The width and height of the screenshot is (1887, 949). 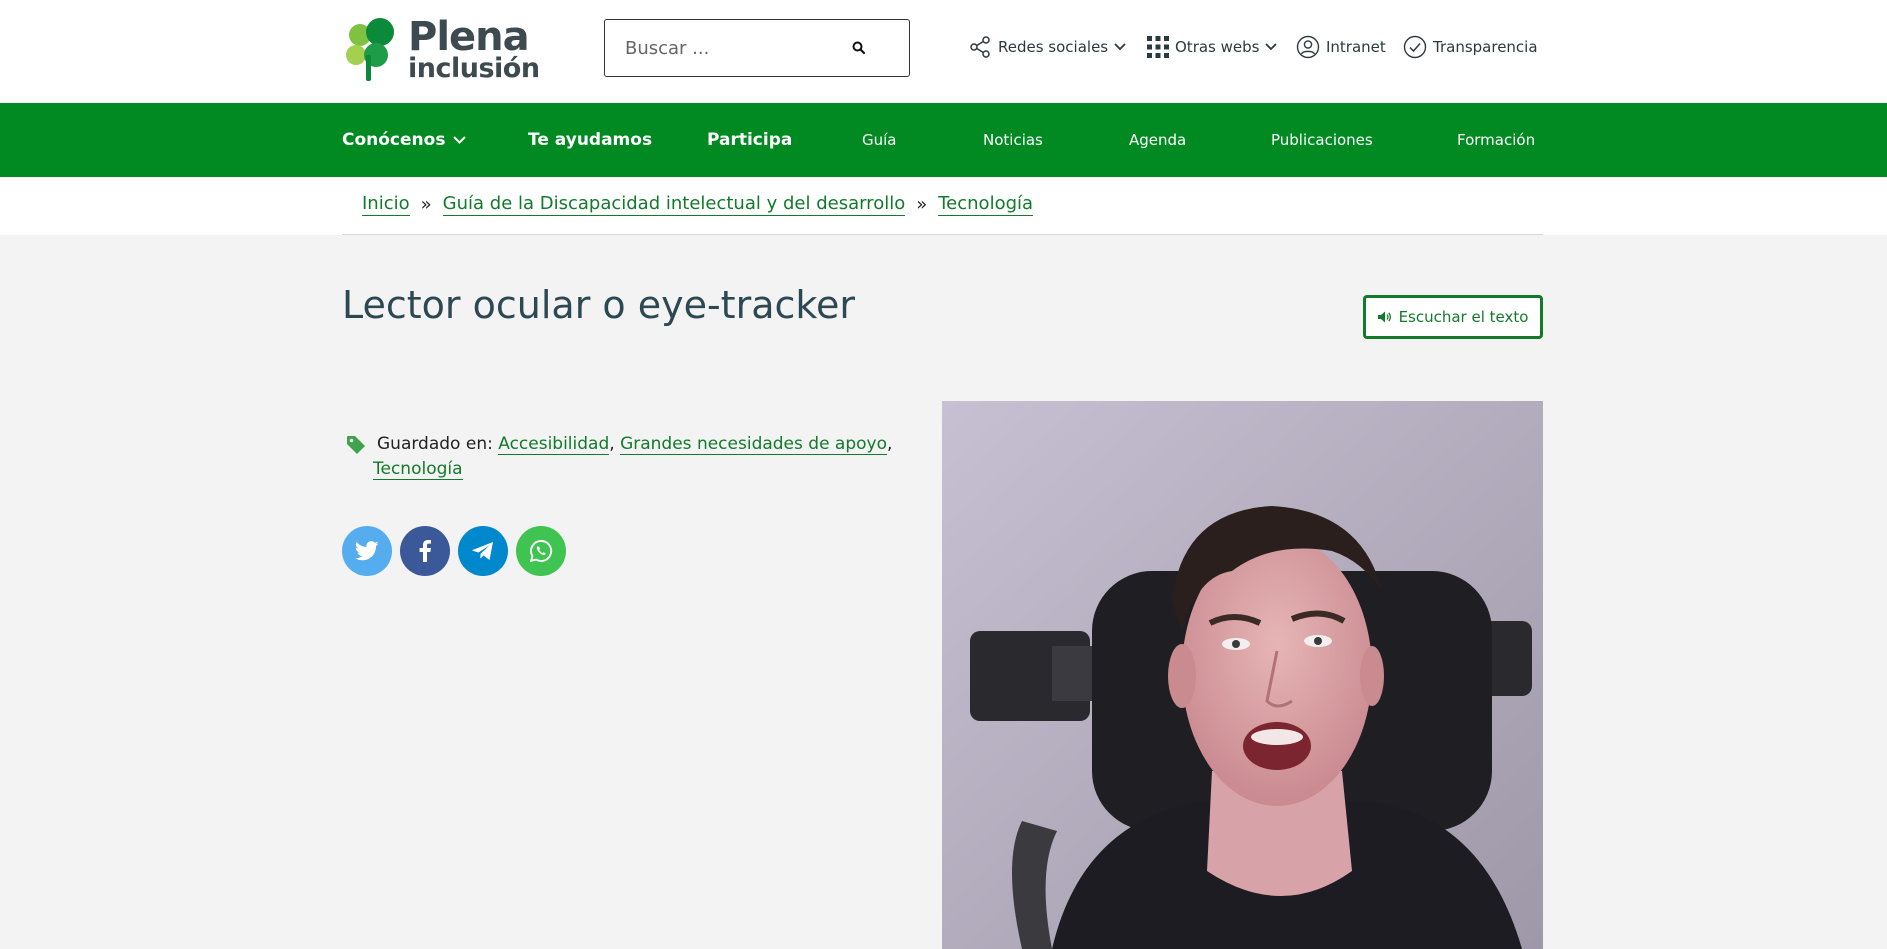 I want to click on logo-line-1: Plena, so click(x=469, y=36).